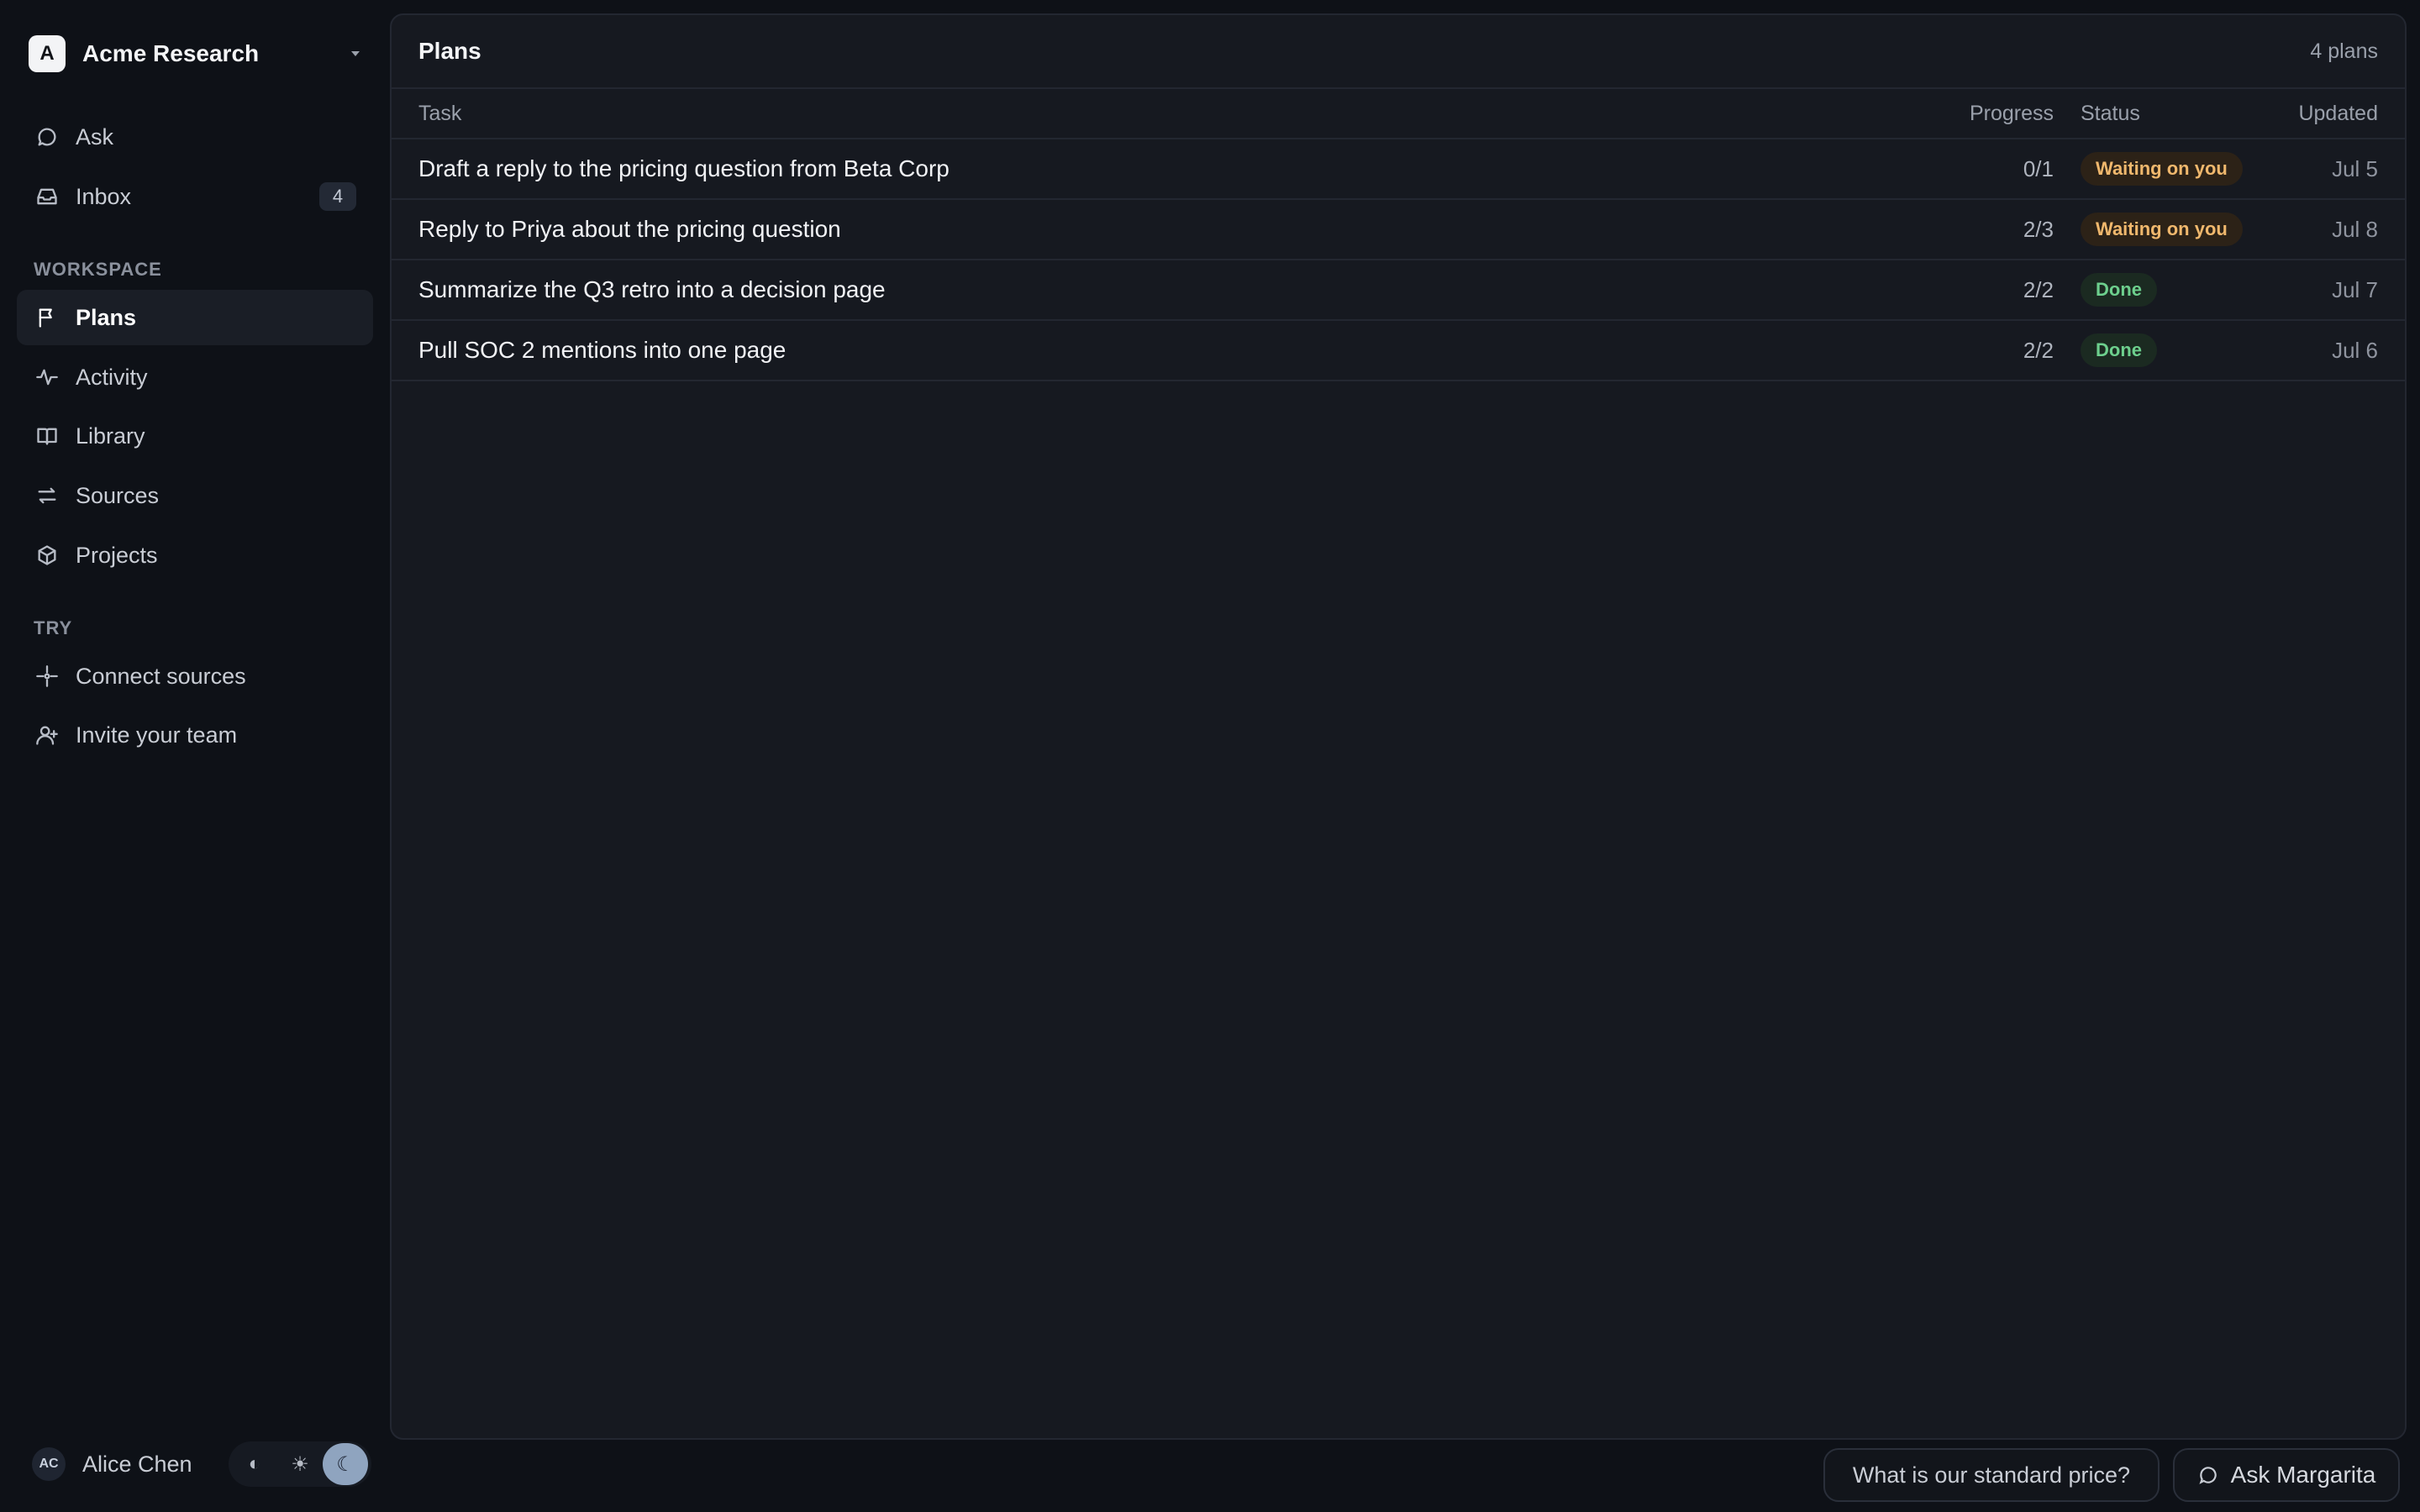 Image resolution: width=2420 pixels, height=1512 pixels. Describe the element at coordinates (2315, 114) in the screenshot. I see `column-header-updated: Updated` at that location.